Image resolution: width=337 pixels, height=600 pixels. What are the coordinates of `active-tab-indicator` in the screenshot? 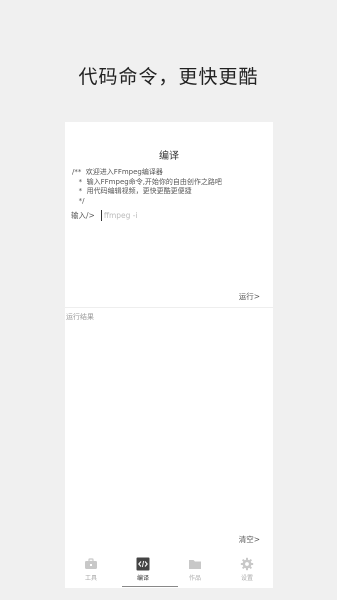 It's located at (150, 586).